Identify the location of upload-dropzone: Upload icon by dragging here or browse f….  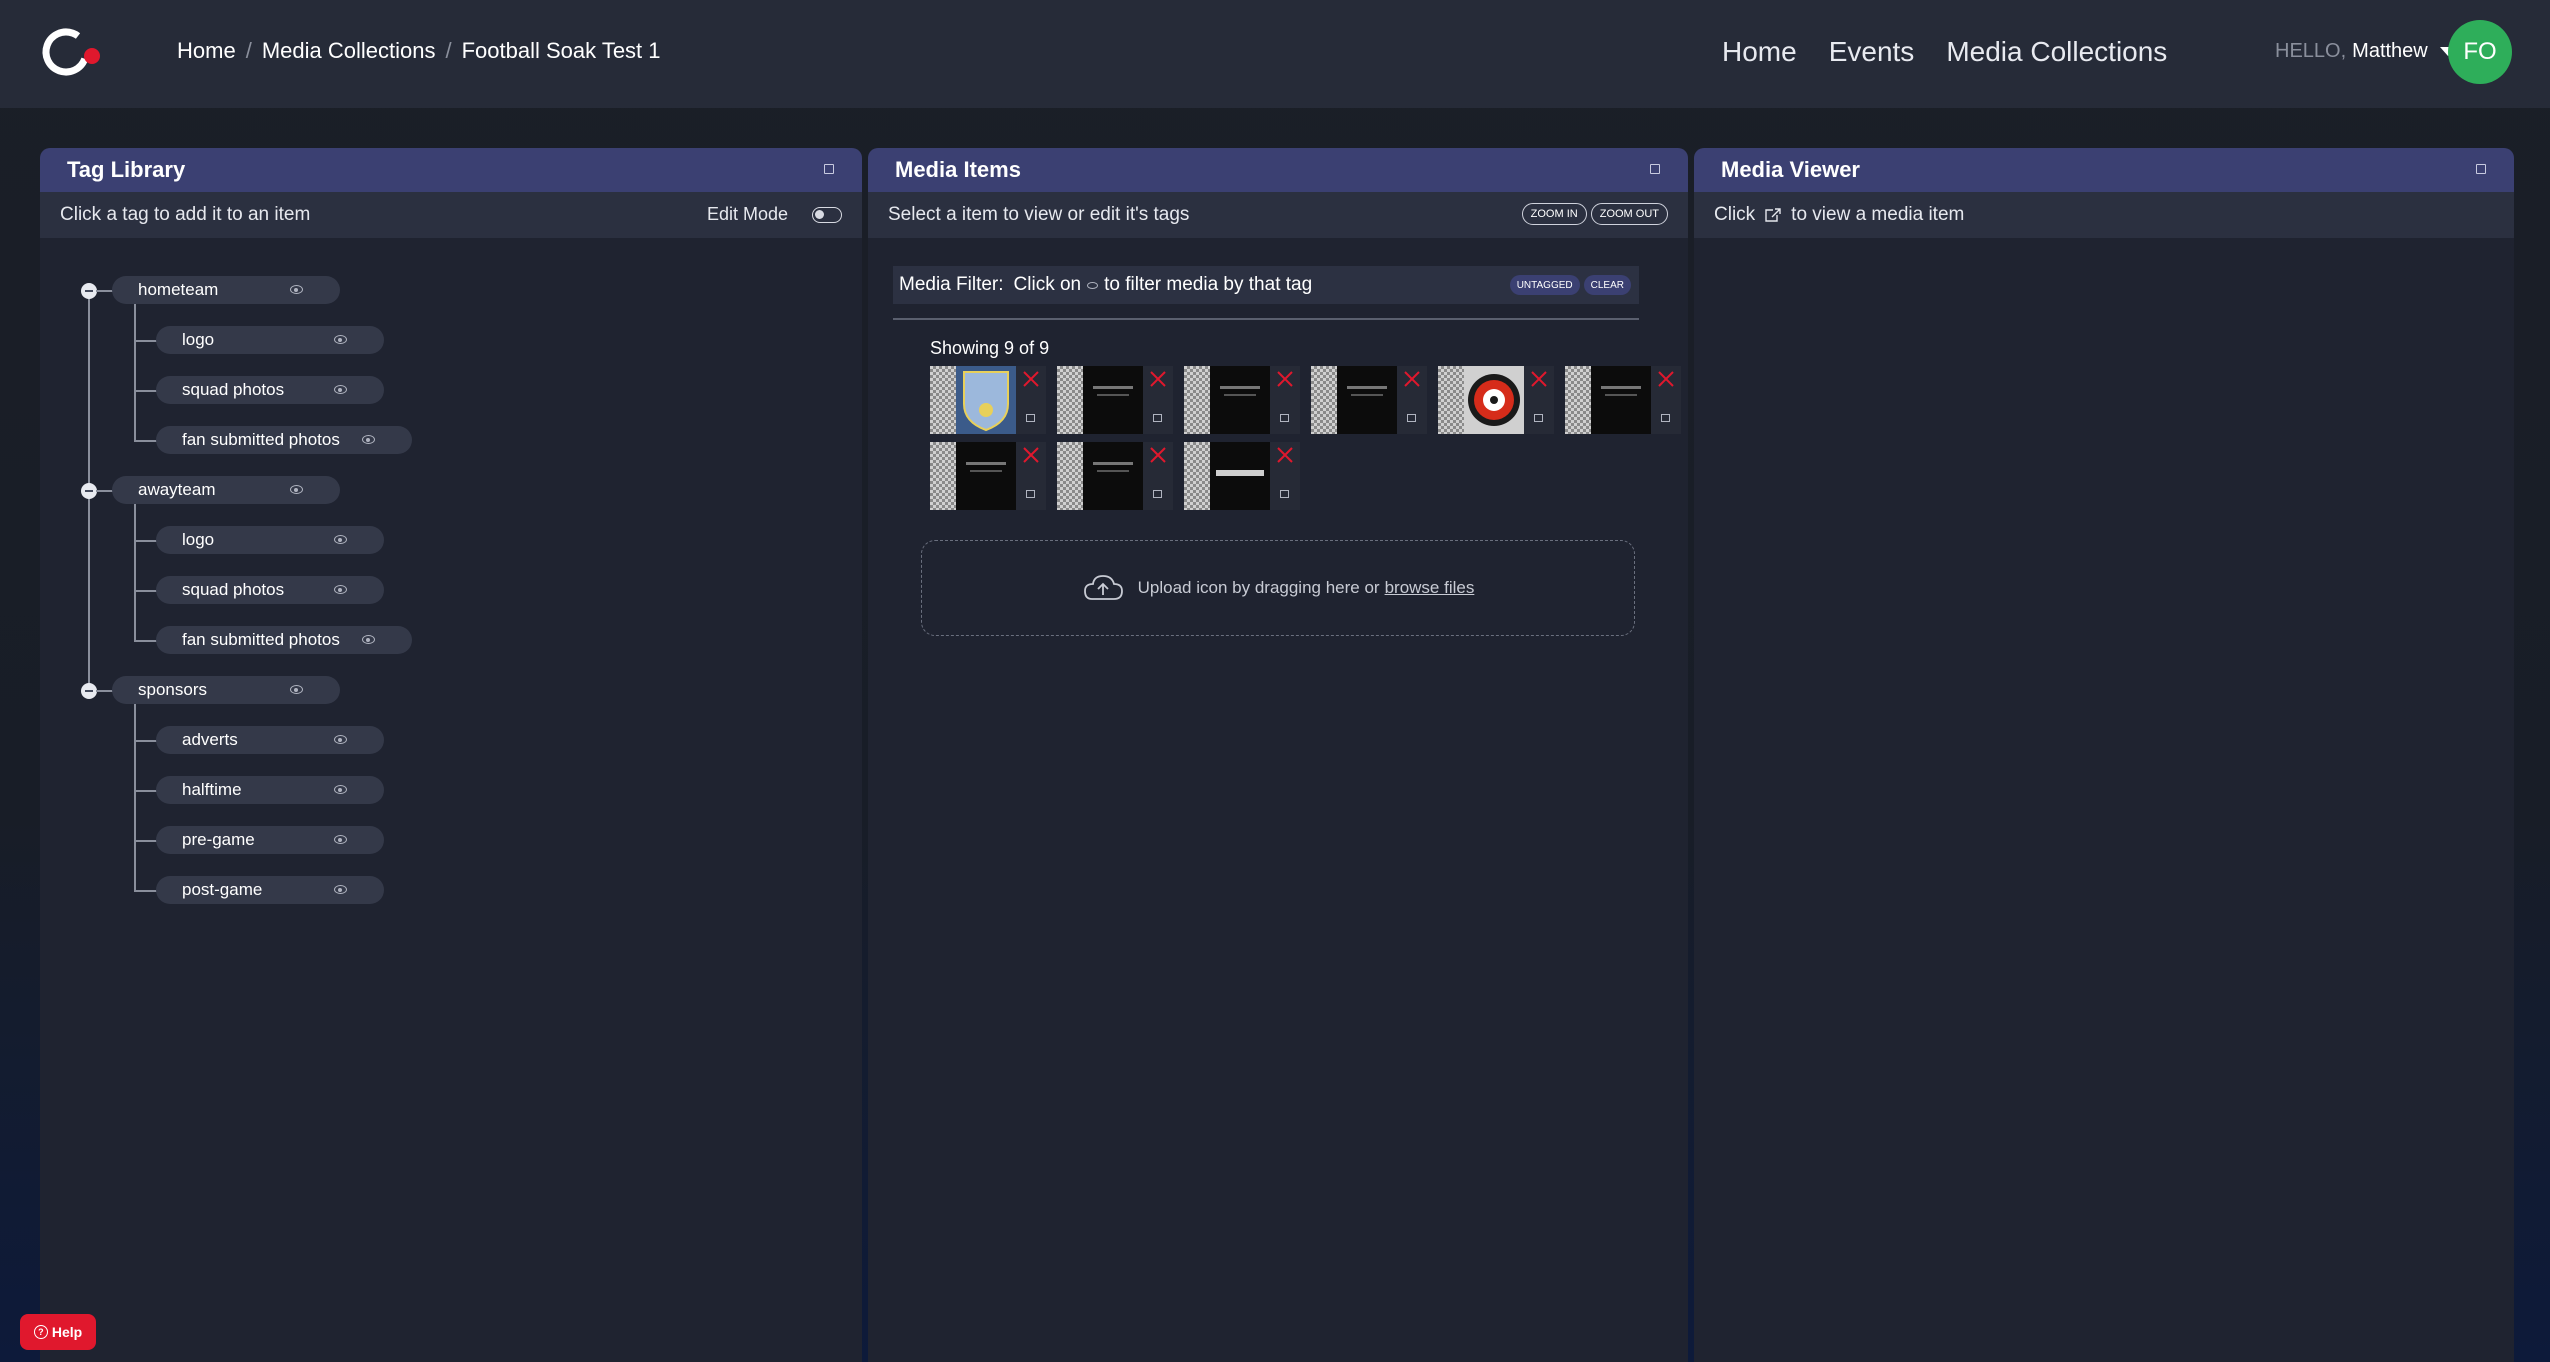
(1278, 588).